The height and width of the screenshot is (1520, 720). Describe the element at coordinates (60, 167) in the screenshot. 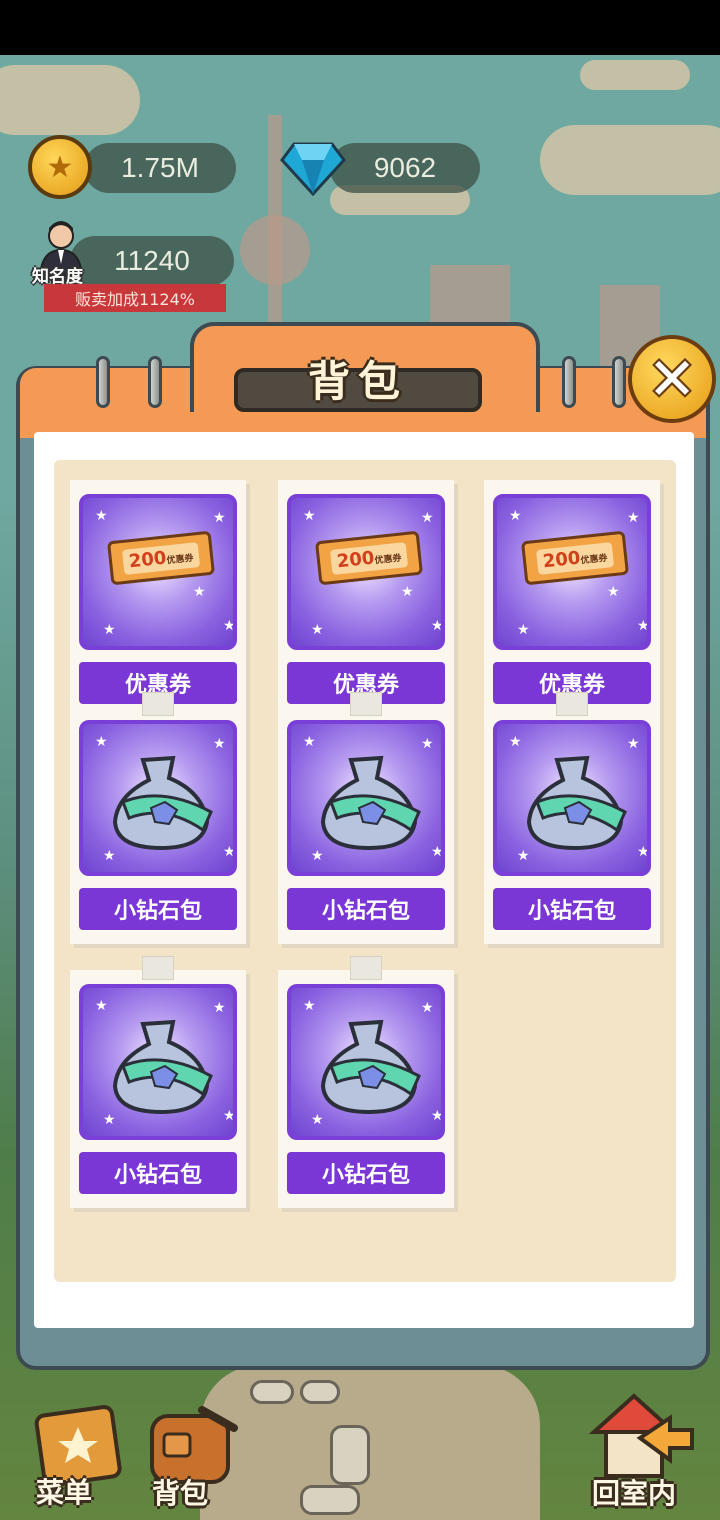

I see `coin-icon: ★` at that location.